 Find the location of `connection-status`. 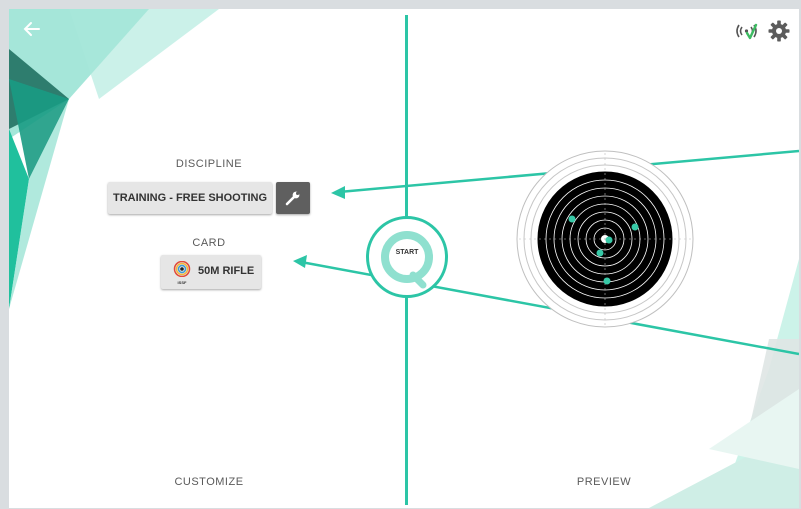

connection-status is located at coordinates (748, 31).